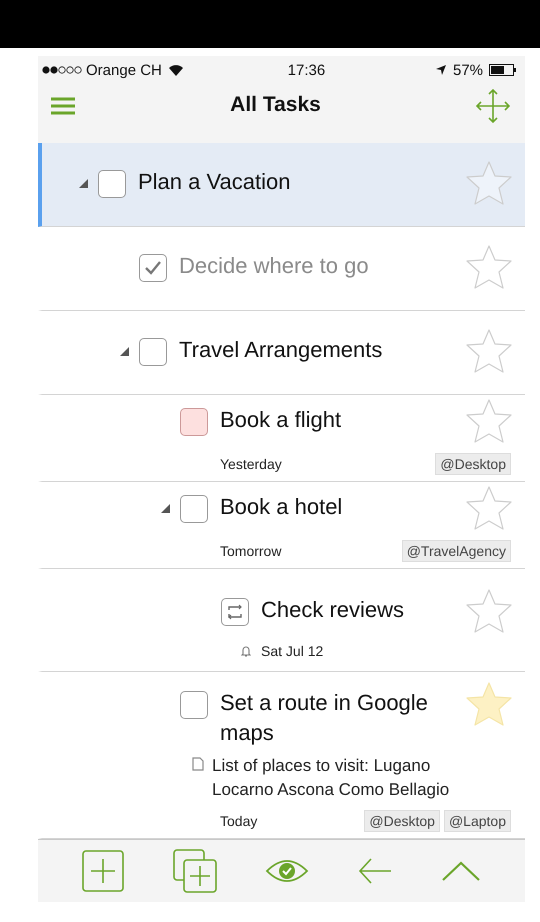 The image size is (540, 922). Describe the element at coordinates (281, 350) in the screenshot. I see `task-title: Travel Arrangements` at that location.